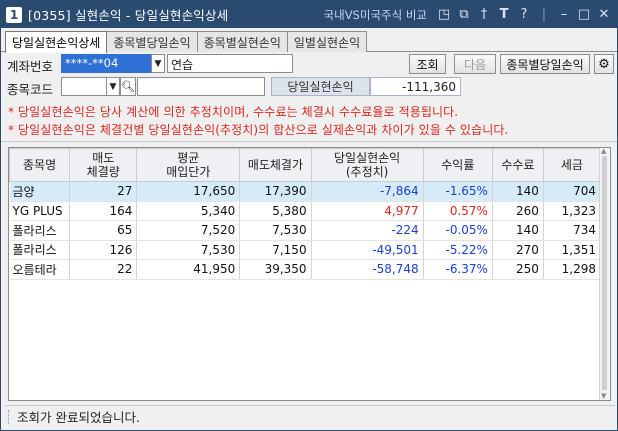 The height and width of the screenshot is (431, 618). I want to click on cell-avg: 7,520, so click(188, 230).